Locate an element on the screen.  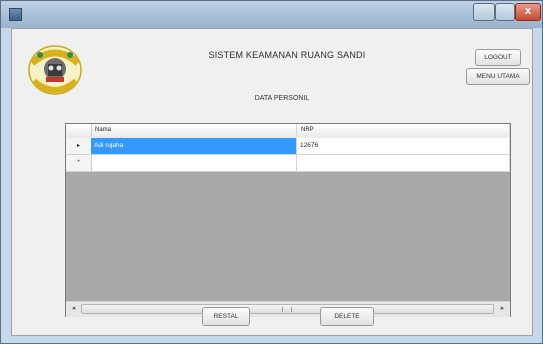
app-icon is located at coordinates (15, 14).